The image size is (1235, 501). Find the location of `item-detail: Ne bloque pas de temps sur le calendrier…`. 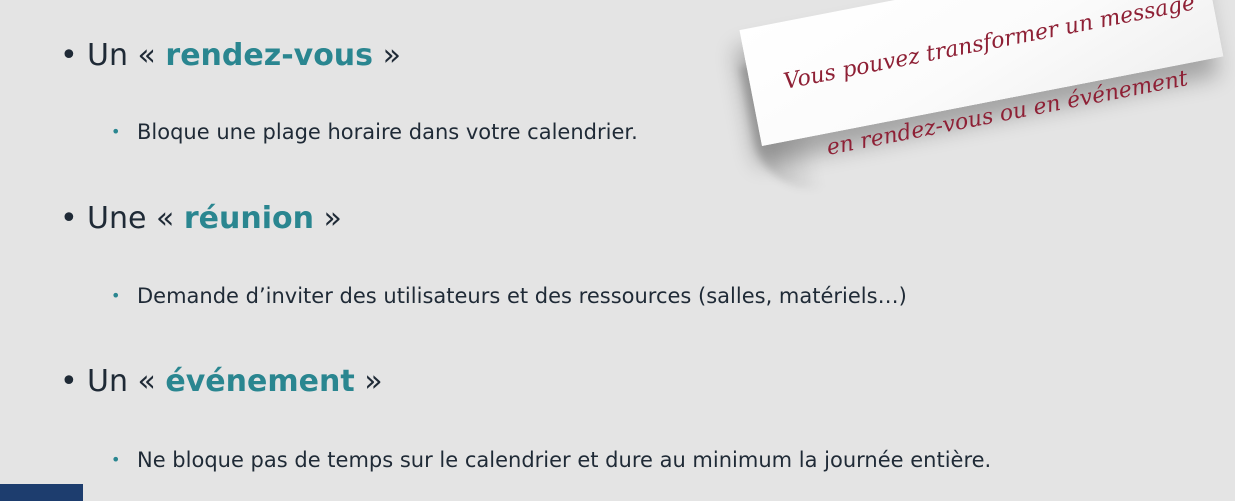

item-detail: Ne bloque pas de temps sur le calendrier… is located at coordinates (564, 460).